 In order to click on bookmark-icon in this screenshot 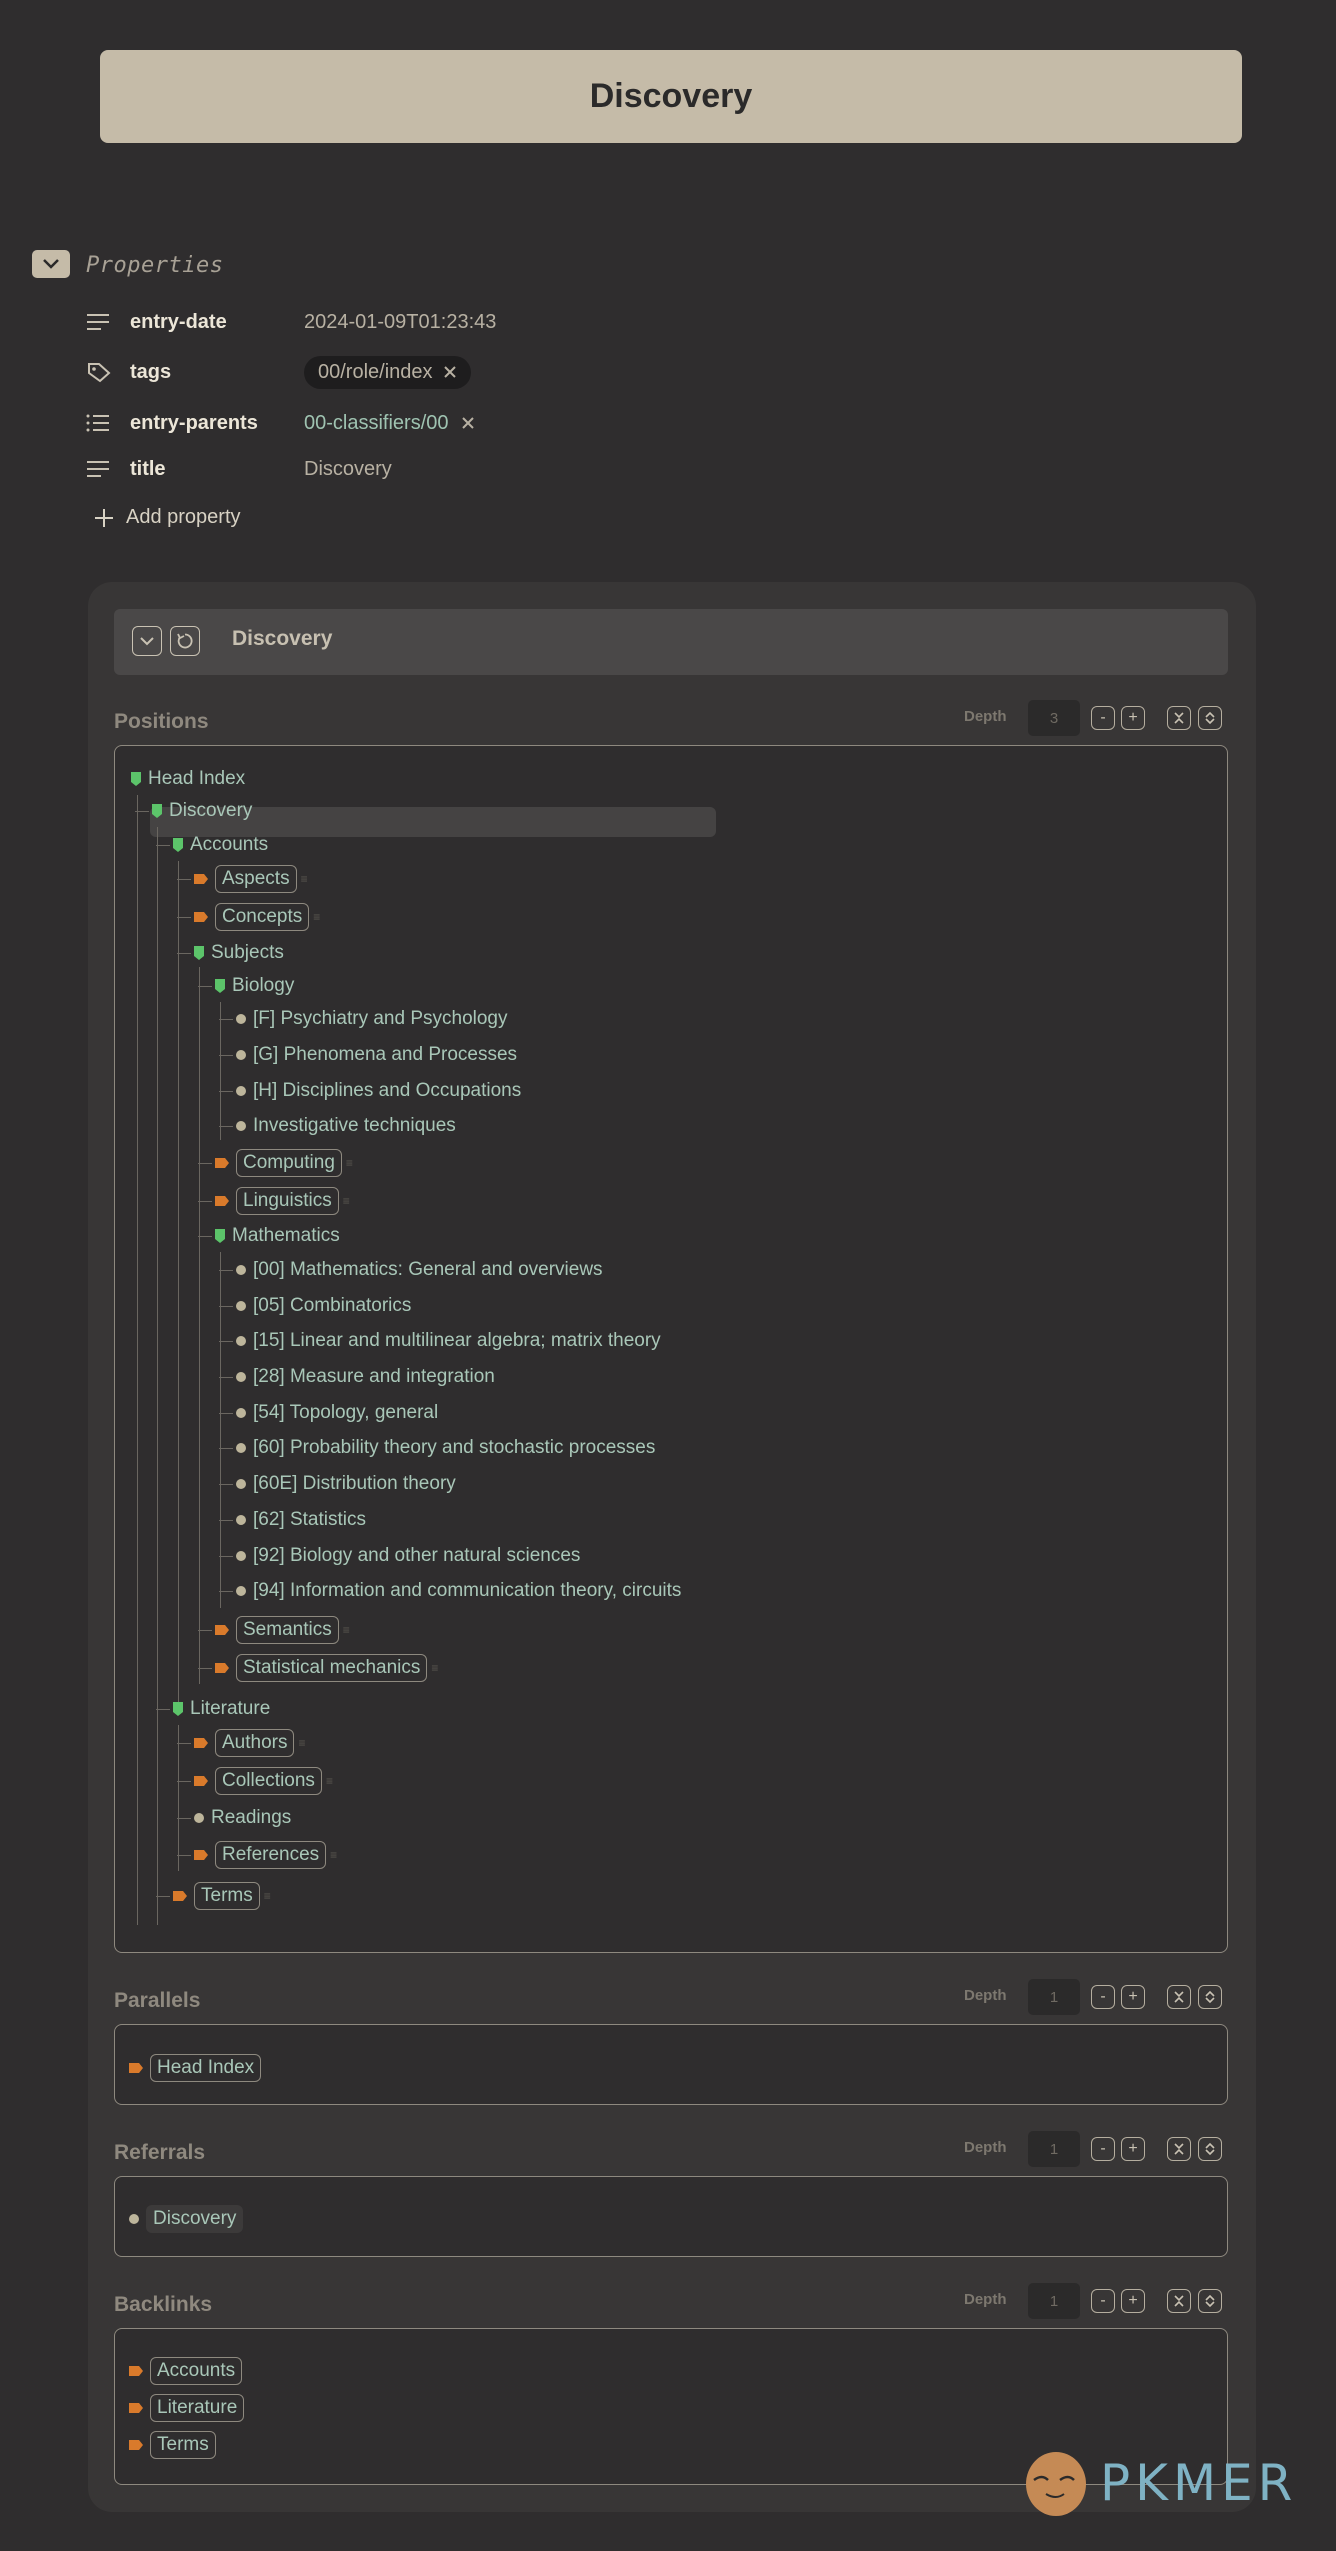, I will do `click(220, 986)`.